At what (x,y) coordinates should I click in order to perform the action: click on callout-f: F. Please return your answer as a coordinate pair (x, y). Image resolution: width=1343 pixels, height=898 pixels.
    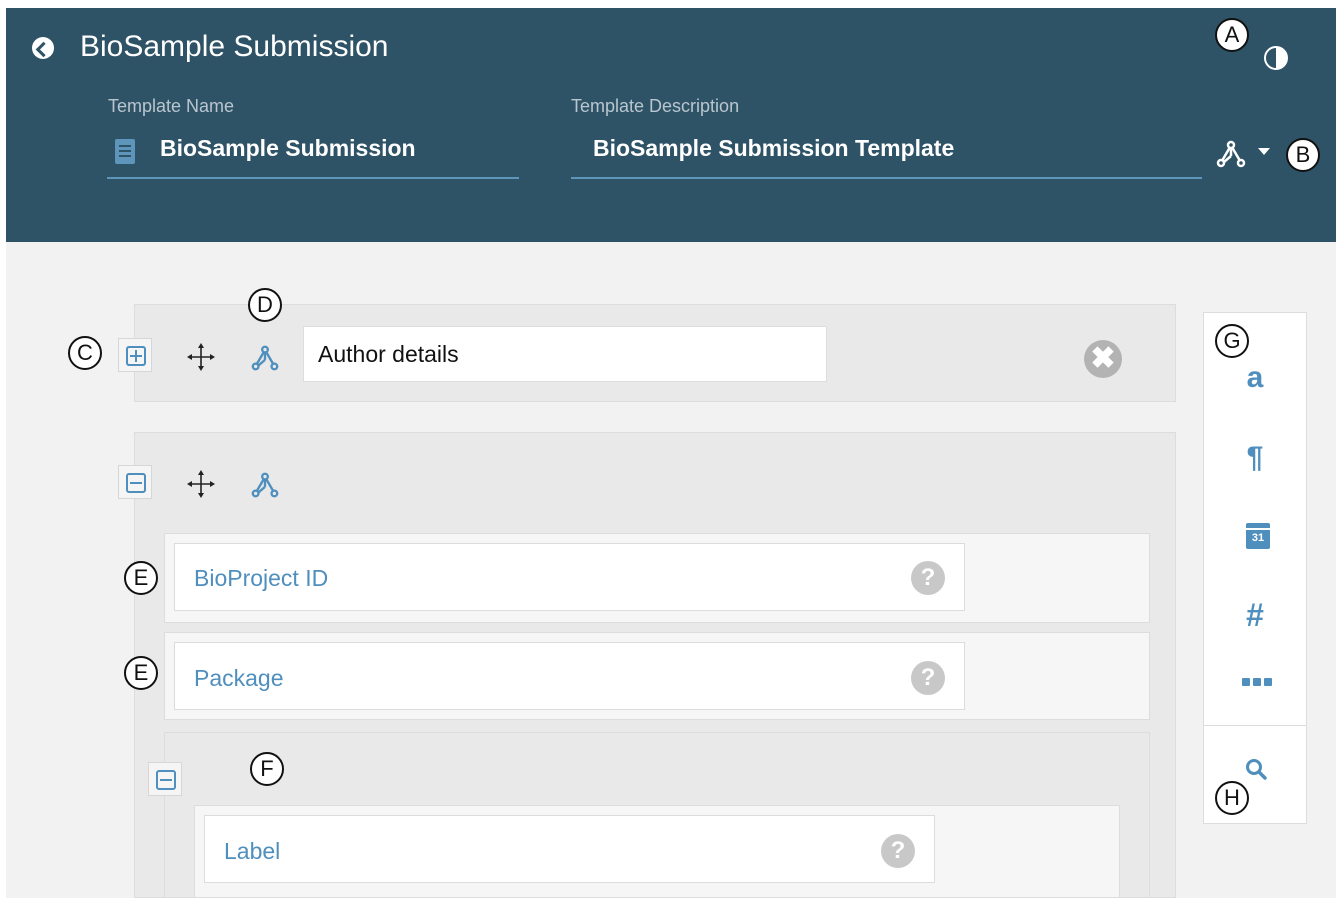
    Looking at the image, I should click on (267, 769).